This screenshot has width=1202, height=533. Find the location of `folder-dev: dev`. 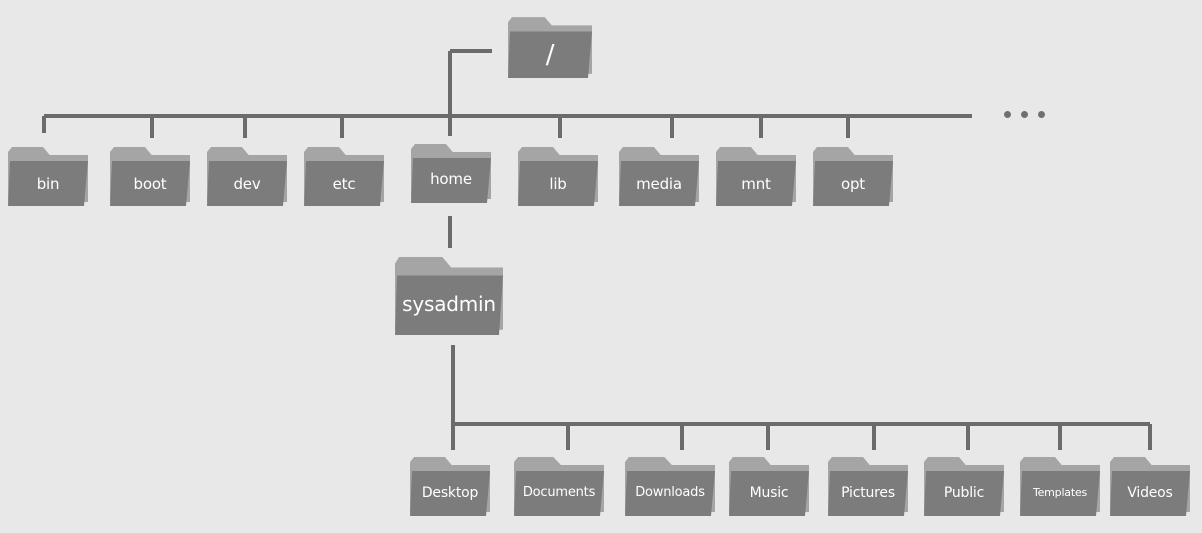

folder-dev: dev is located at coordinates (247, 175).